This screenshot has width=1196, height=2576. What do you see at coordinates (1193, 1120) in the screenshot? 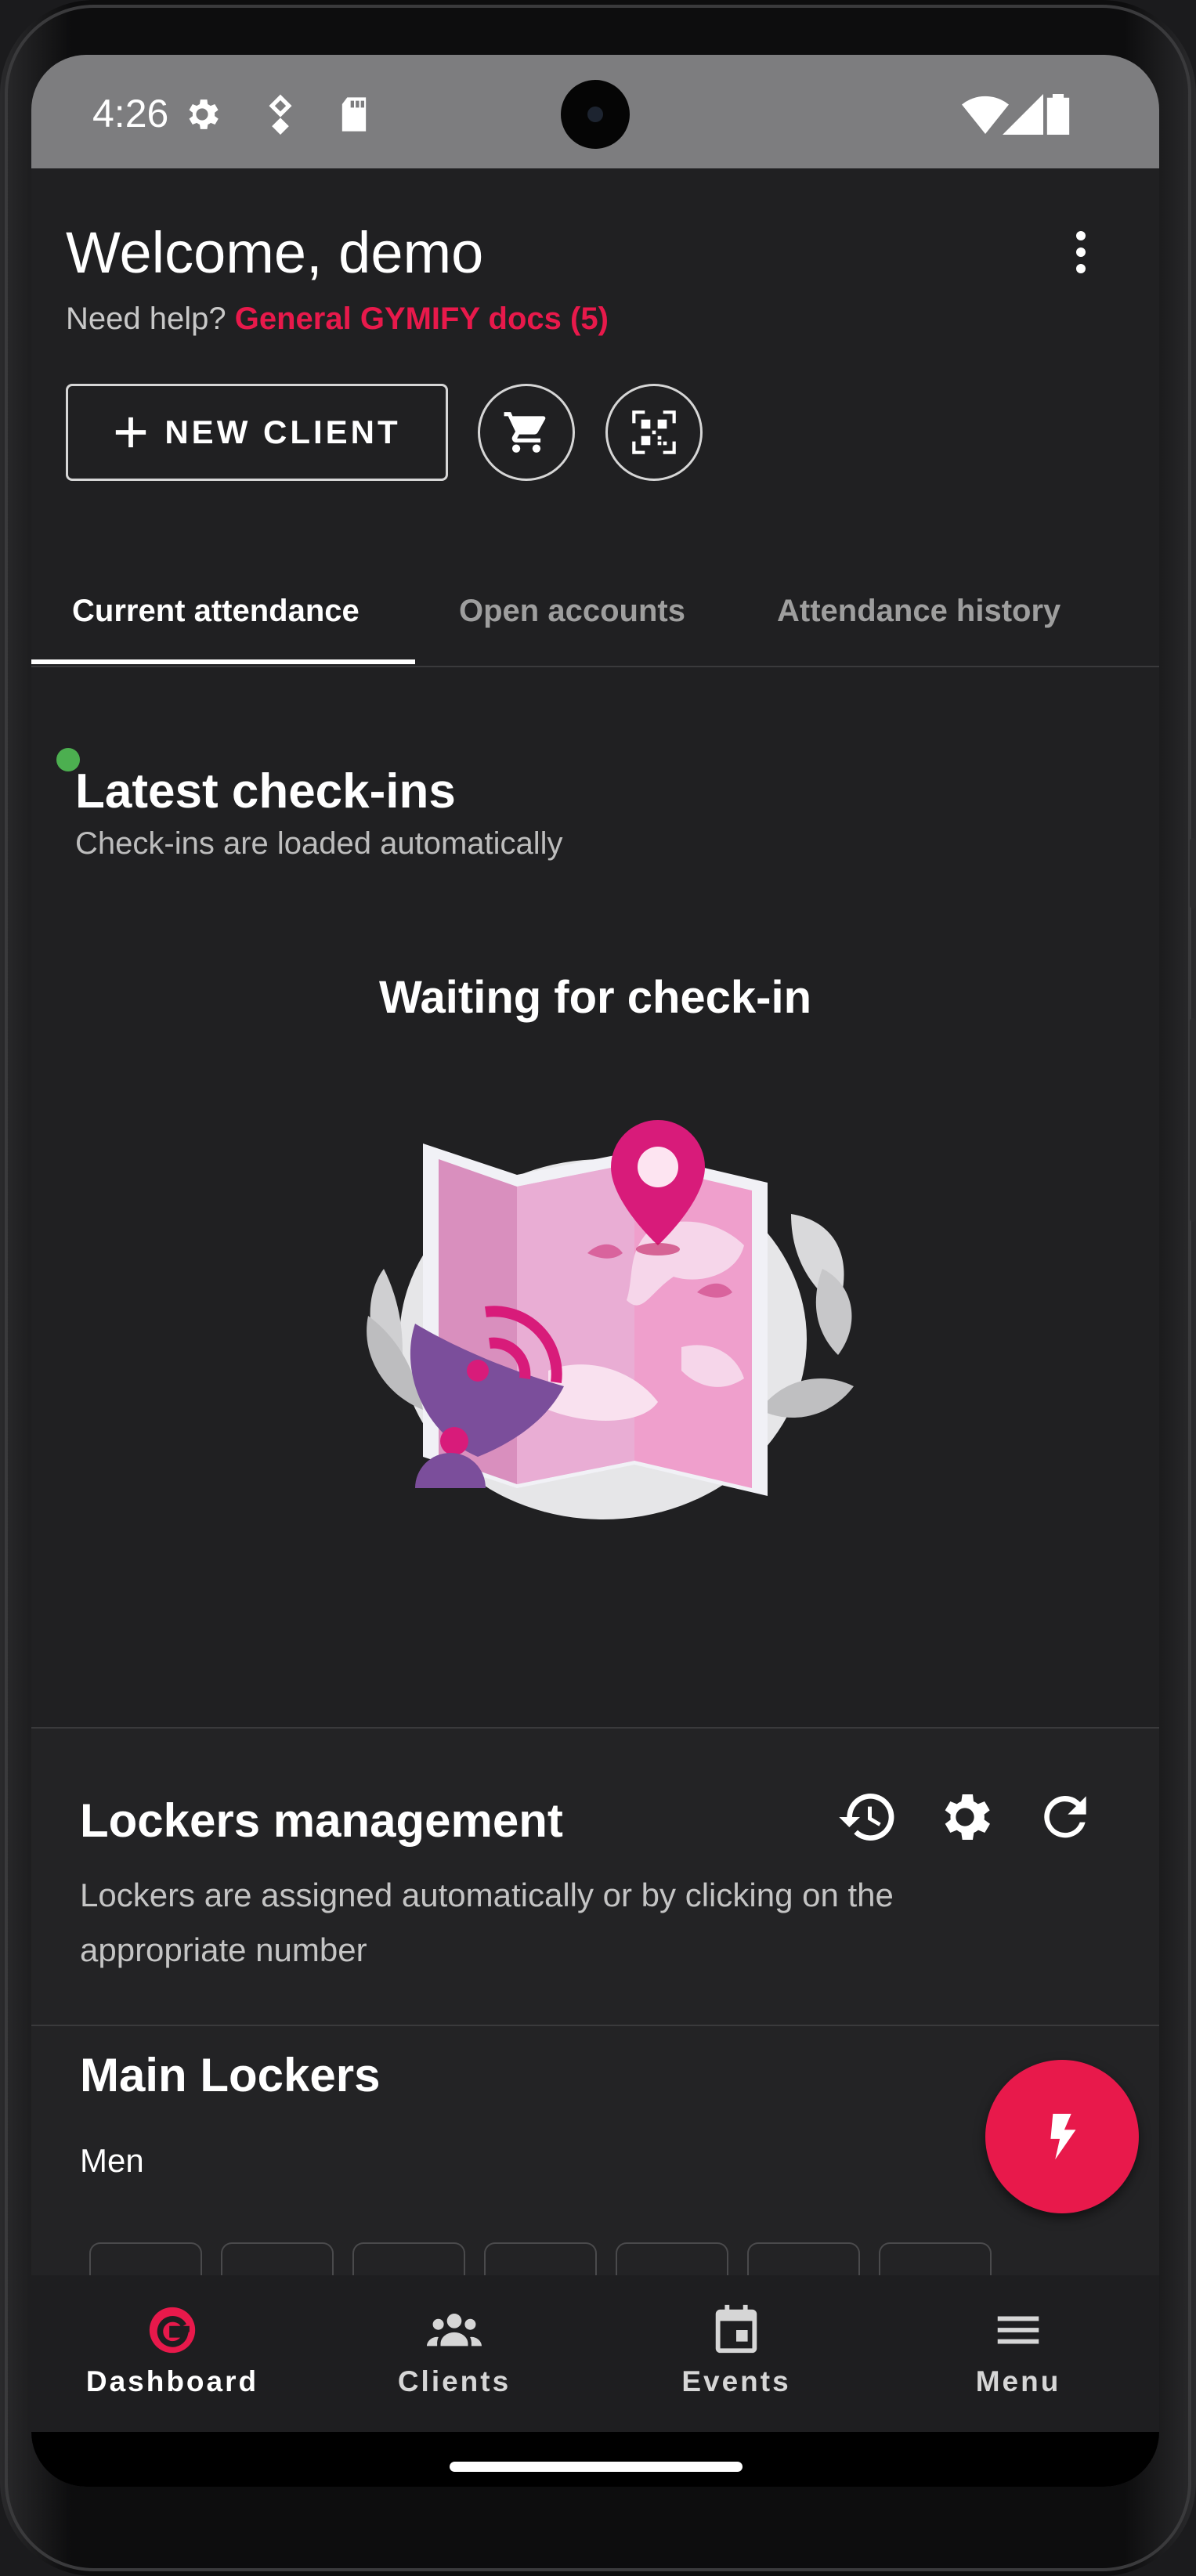
I see `volume-button` at bounding box center [1193, 1120].